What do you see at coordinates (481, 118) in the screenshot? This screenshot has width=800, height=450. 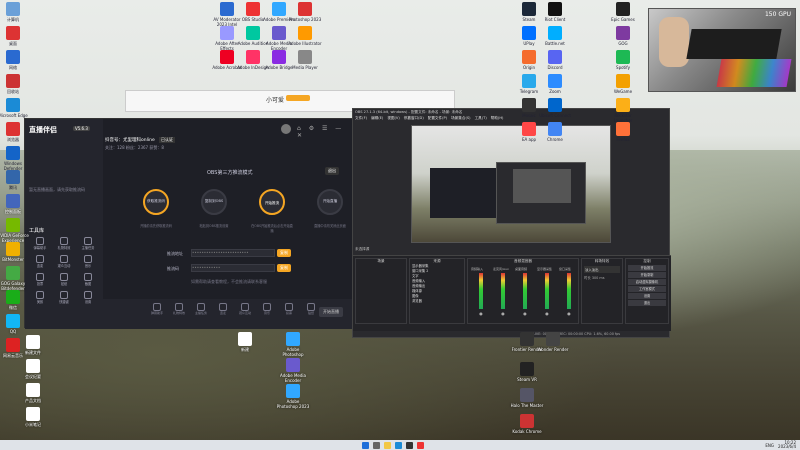 I see `menu-item: 工具(T)` at bounding box center [481, 118].